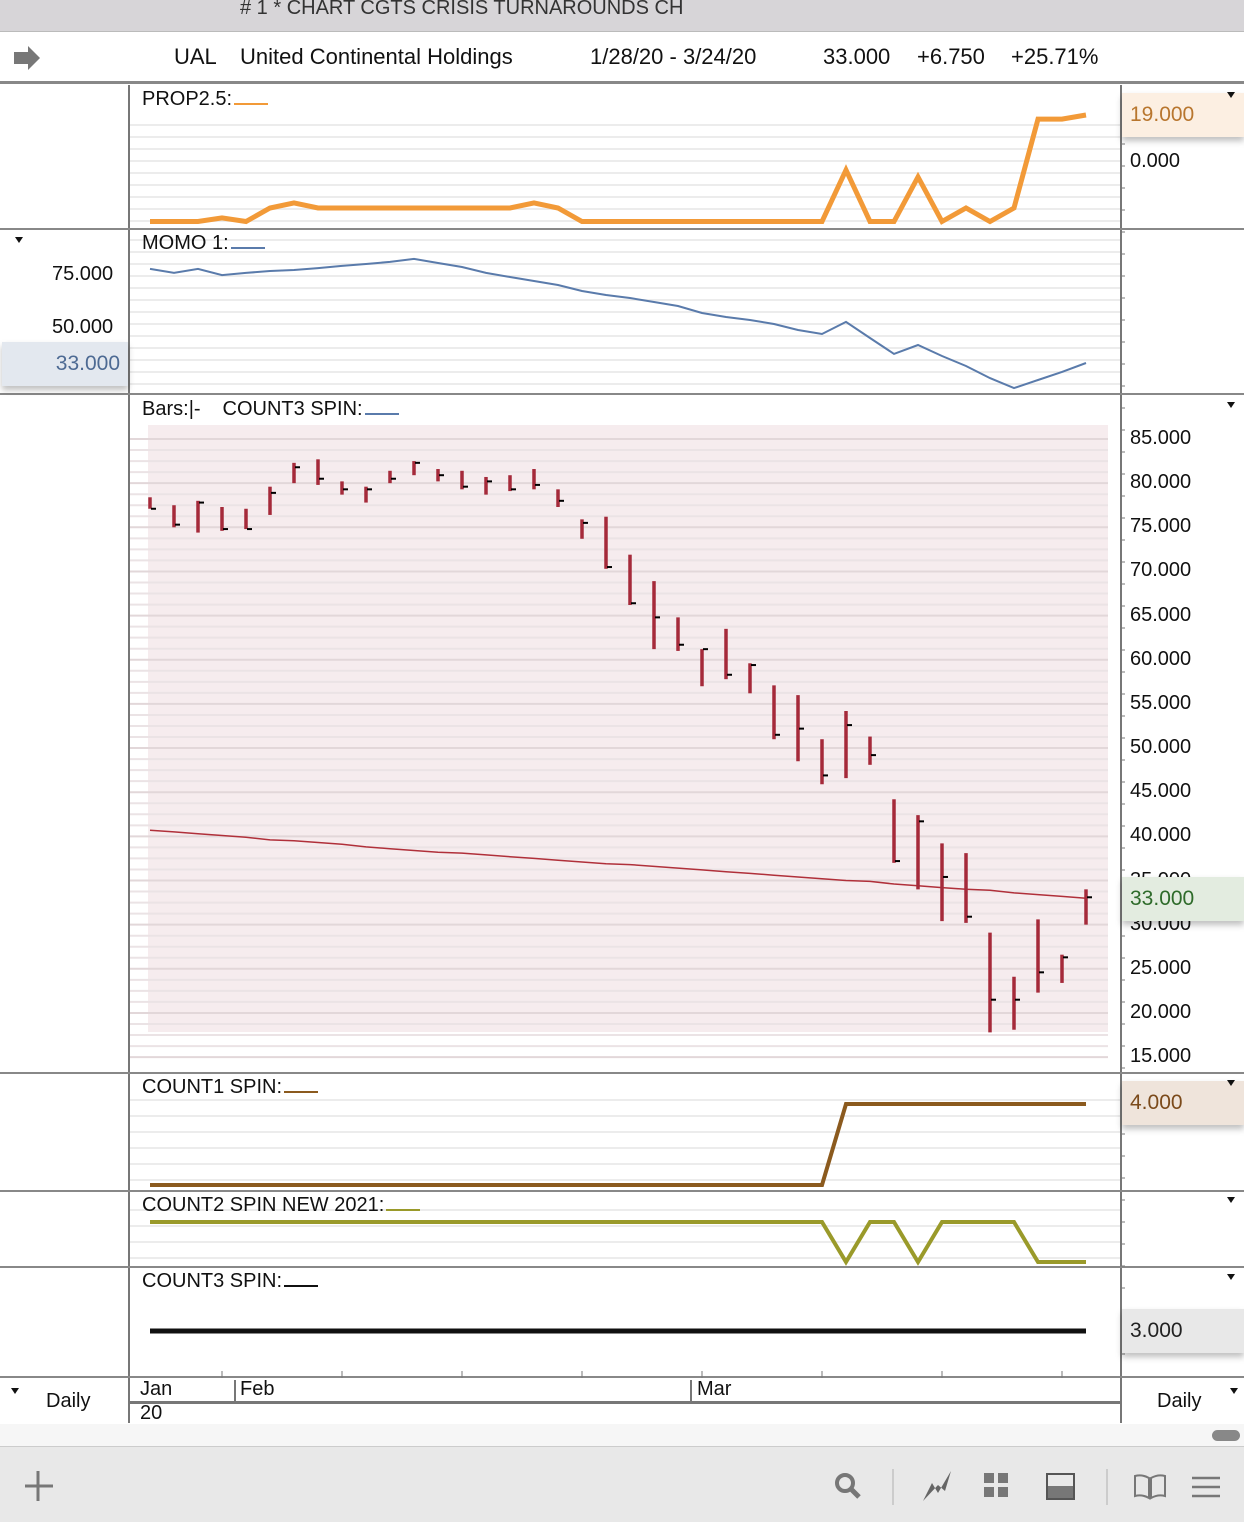 The height and width of the screenshot is (1522, 1244). I want to click on chart-line-icon, so click(937, 1486).